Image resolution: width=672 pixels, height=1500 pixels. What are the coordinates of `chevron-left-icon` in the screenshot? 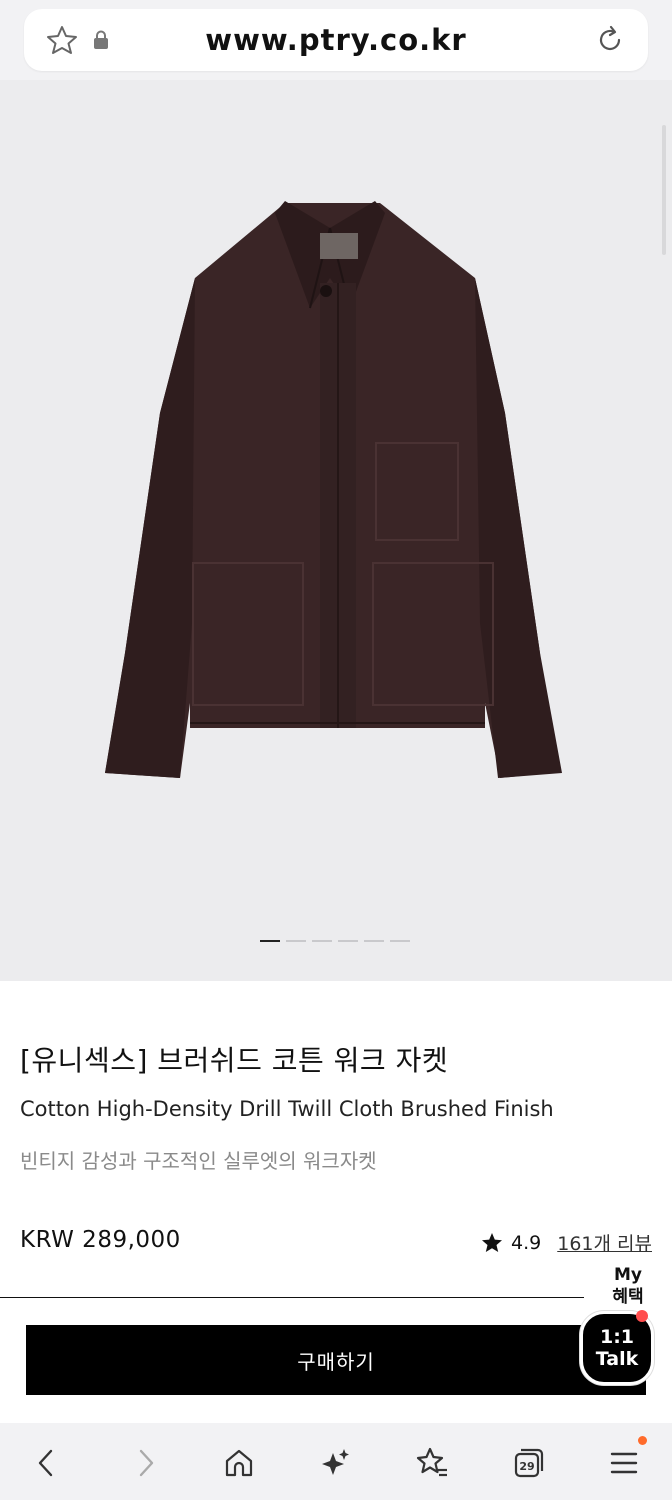 It's located at (45, 1463).